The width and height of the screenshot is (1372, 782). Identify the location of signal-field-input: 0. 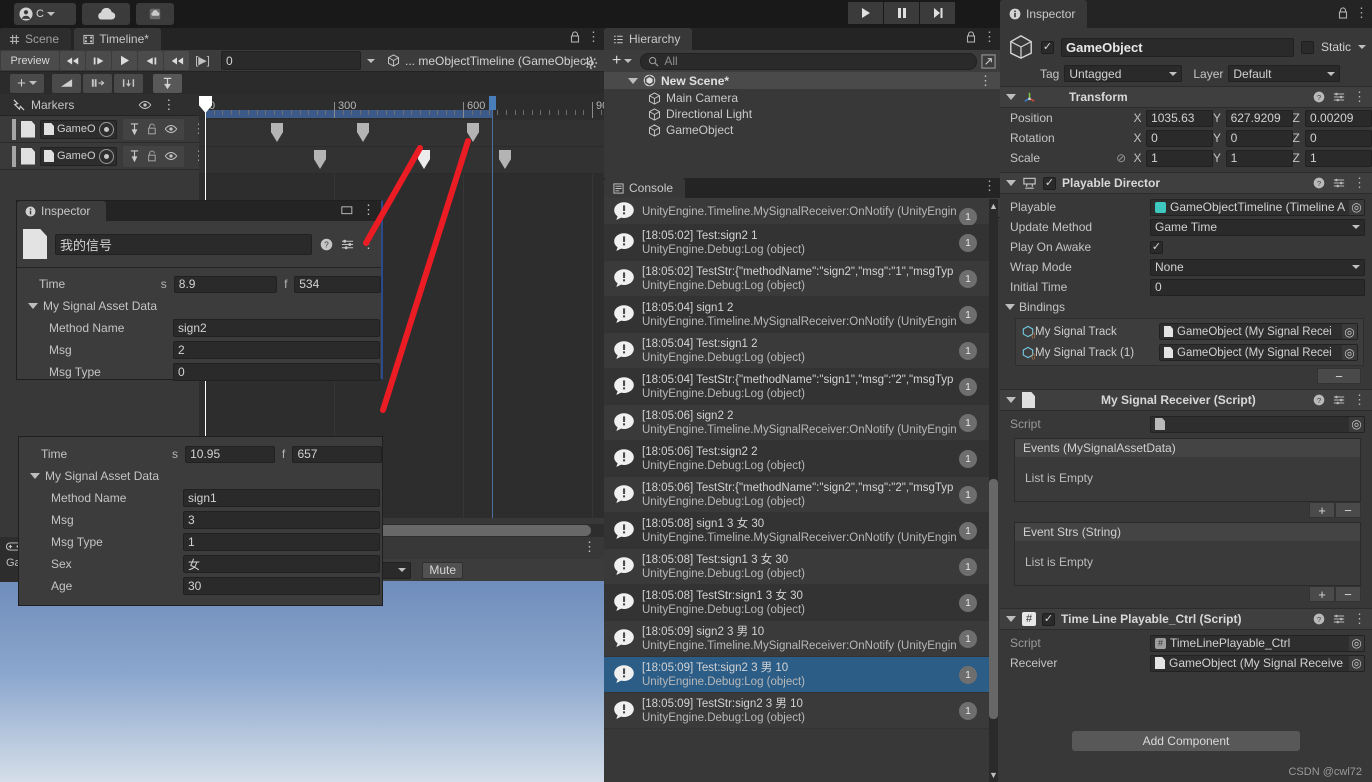
(276, 372).